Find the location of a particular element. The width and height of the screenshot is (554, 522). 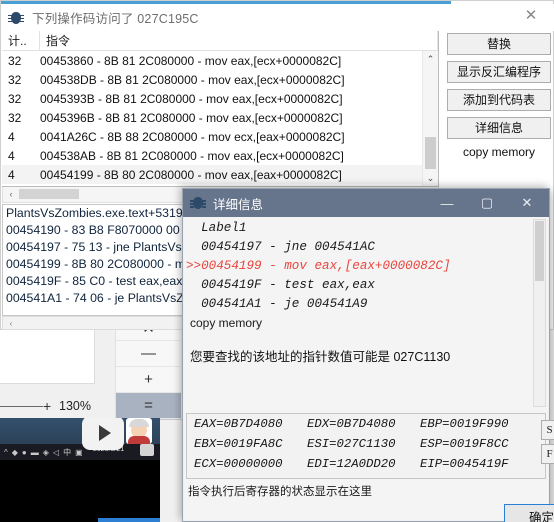

minimize-icon: — is located at coordinates (447, 203).